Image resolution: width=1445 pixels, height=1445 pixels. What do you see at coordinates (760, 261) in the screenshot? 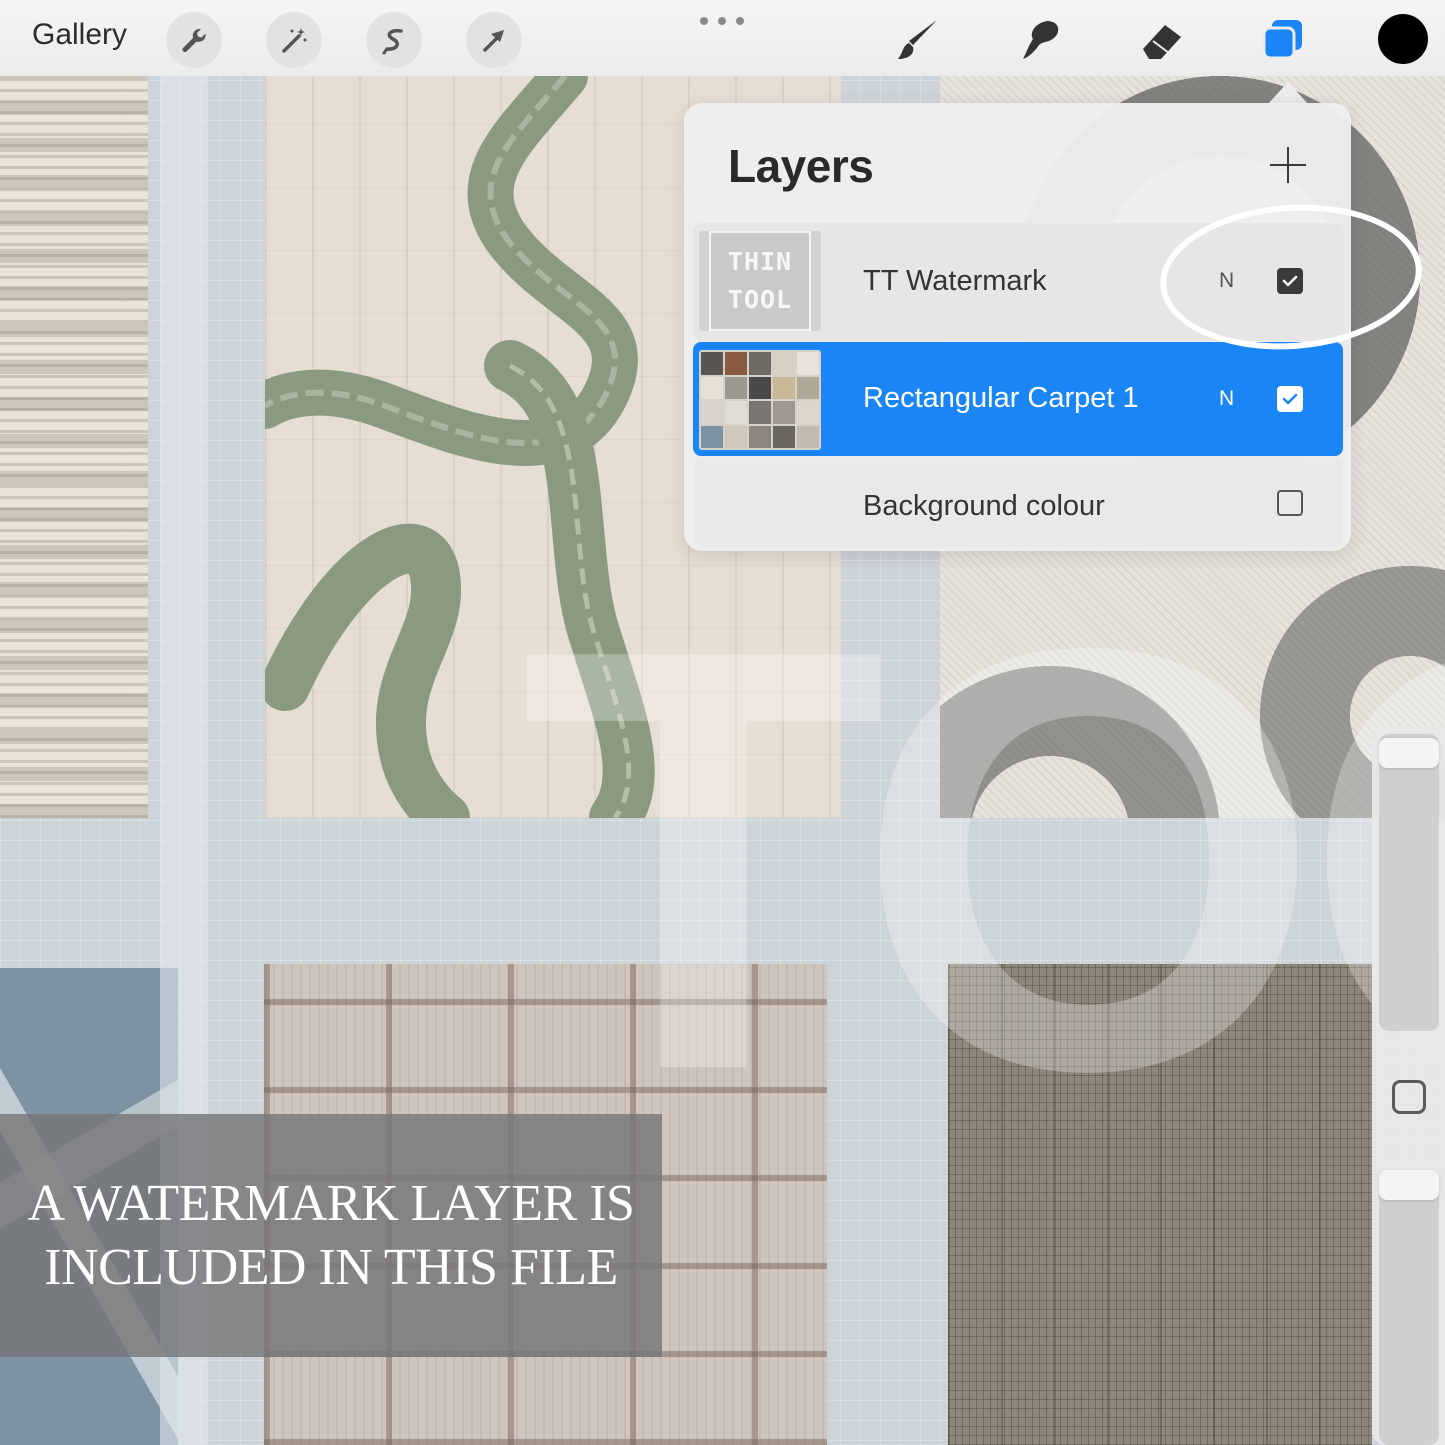
I see `thumbnail-text: THIN` at bounding box center [760, 261].